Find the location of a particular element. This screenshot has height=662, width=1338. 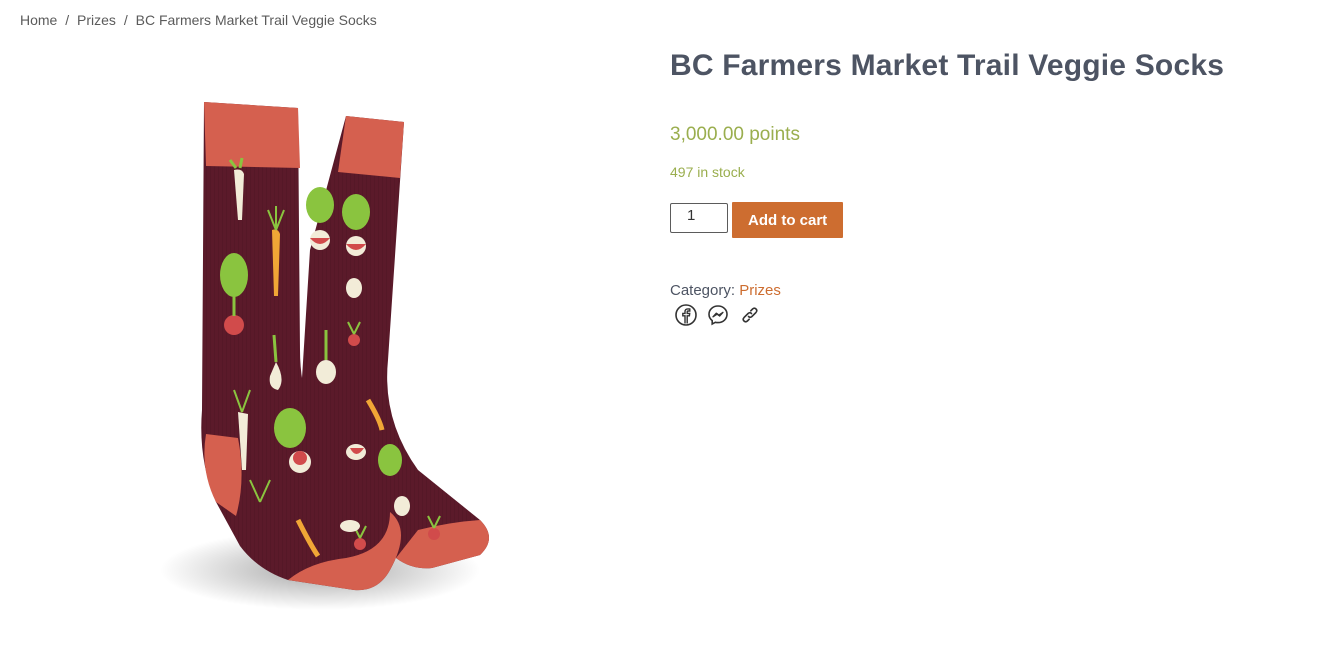

add-to-cart-button: Add to cart is located at coordinates (788, 220).